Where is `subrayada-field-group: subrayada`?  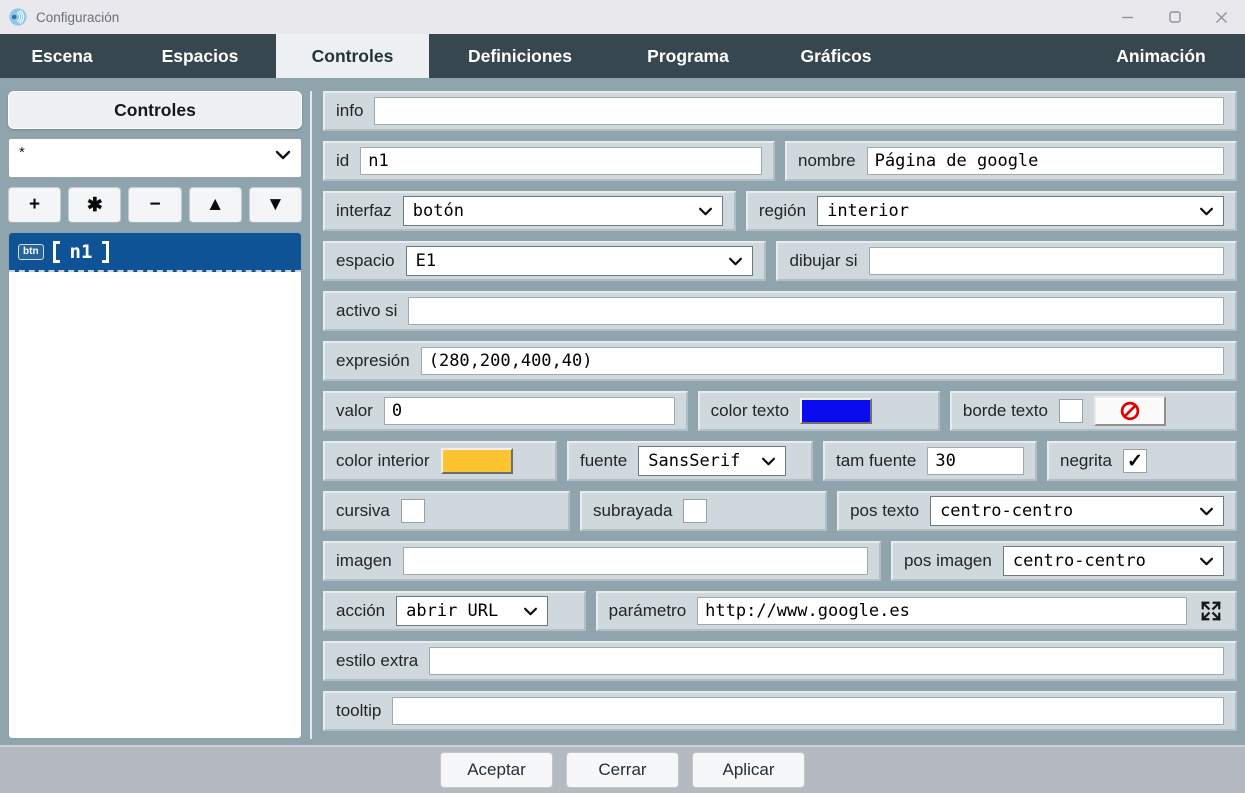 subrayada-field-group: subrayada is located at coordinates (704, 511).